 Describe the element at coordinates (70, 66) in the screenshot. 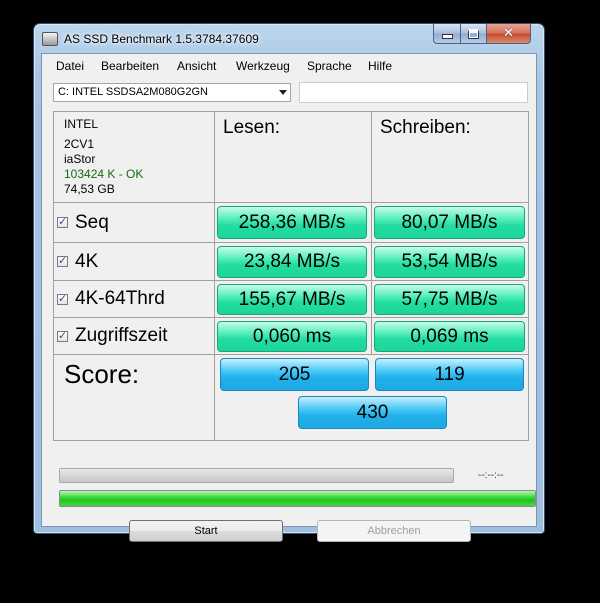

I see `menu-datei: Datei` at that location.